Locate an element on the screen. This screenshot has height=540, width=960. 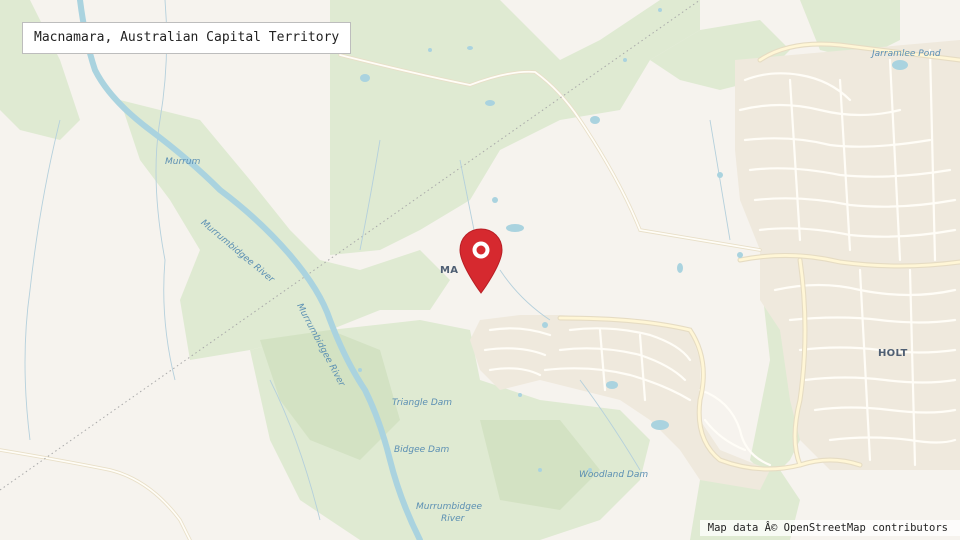
map-pin-icon is located at coordinates (481, 261).